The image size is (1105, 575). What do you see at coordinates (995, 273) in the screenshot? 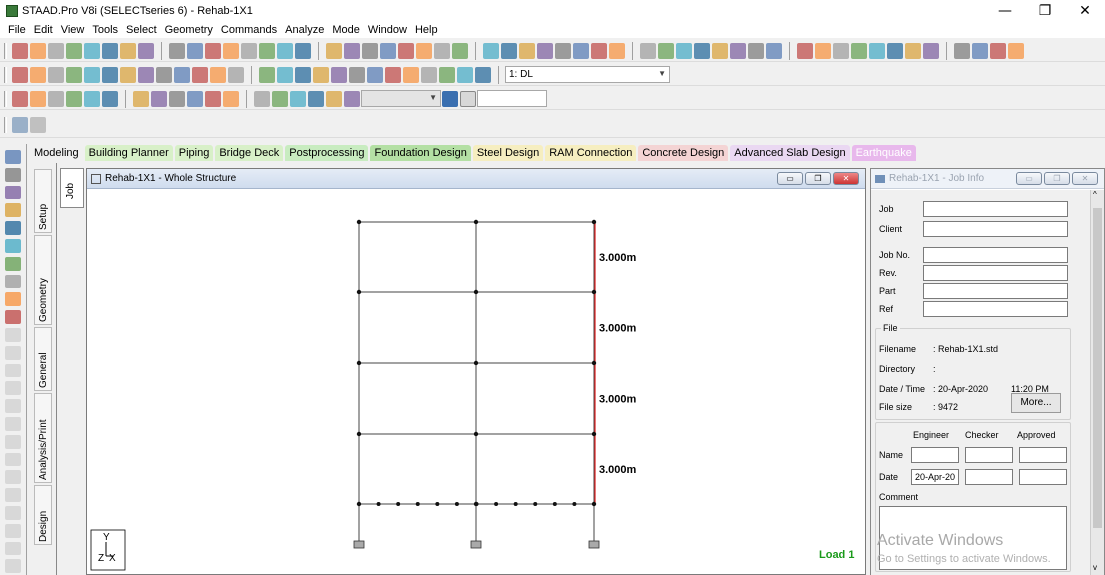
I see `rev-input` at bounding box center [995, 273].